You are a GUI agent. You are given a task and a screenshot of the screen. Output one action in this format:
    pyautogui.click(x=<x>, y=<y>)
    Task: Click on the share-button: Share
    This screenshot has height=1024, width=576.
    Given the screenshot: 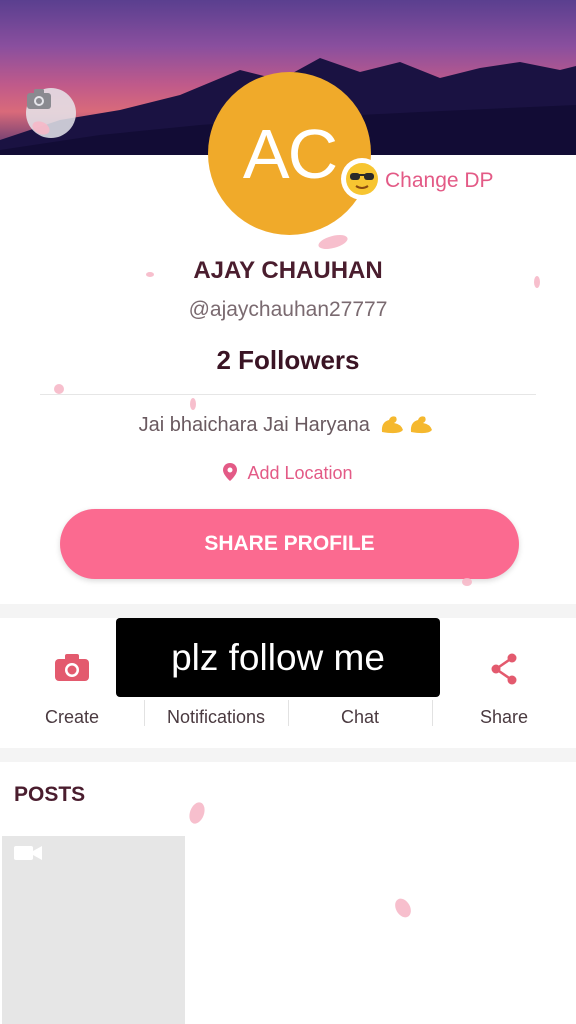 What is the action you would take?
    pyautogui.click(x=504, y=683)
    